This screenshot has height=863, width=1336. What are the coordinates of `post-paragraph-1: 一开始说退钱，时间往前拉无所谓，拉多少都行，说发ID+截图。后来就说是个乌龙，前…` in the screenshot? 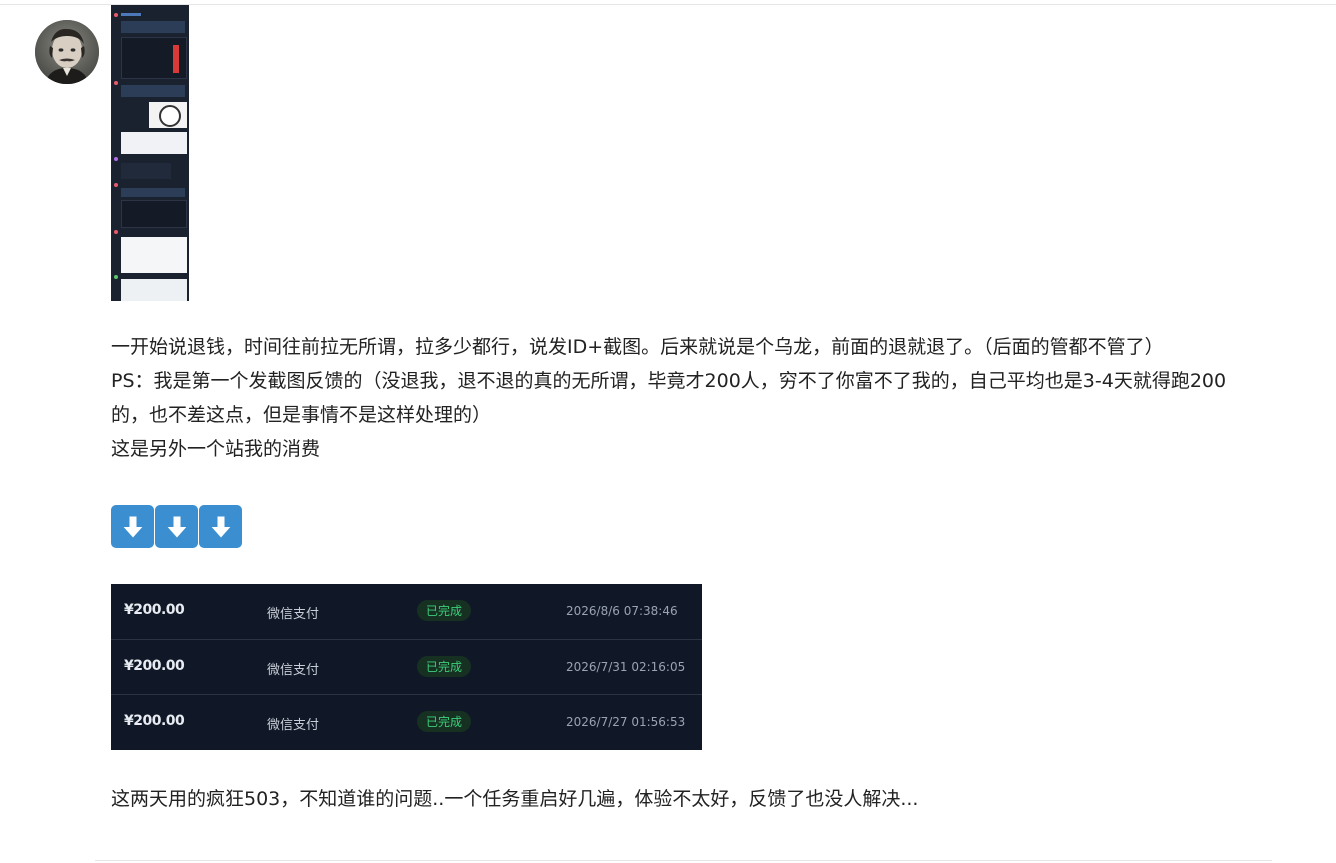 It's located at (637, 347).